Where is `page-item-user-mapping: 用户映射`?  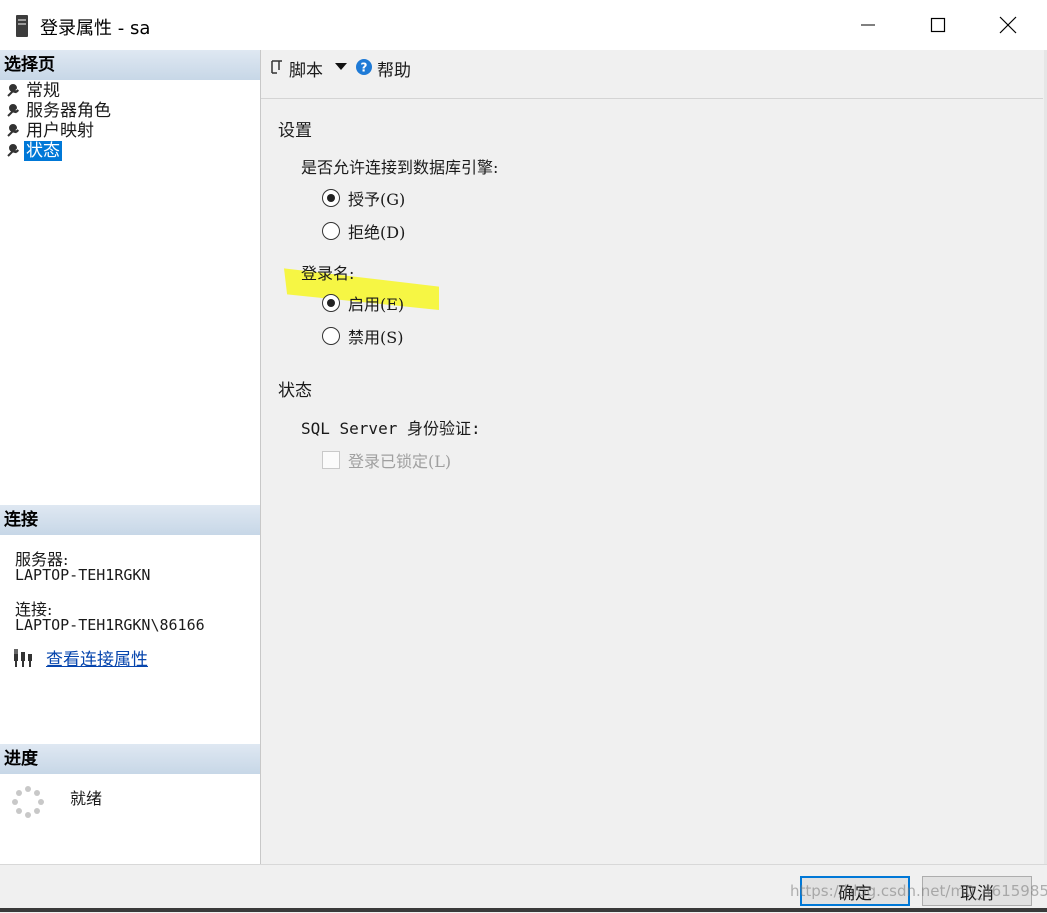 page-item-user-mapping: 用户映射 is located at coordinates (51, 131).